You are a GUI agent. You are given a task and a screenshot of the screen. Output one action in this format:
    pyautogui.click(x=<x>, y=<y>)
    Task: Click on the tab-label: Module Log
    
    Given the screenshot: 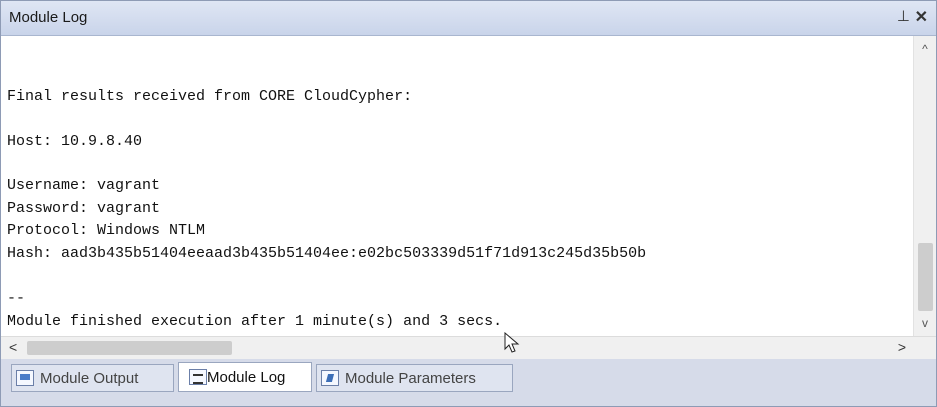 What is the action you would take?
    pyautogui.click(x=246, y=377)
    